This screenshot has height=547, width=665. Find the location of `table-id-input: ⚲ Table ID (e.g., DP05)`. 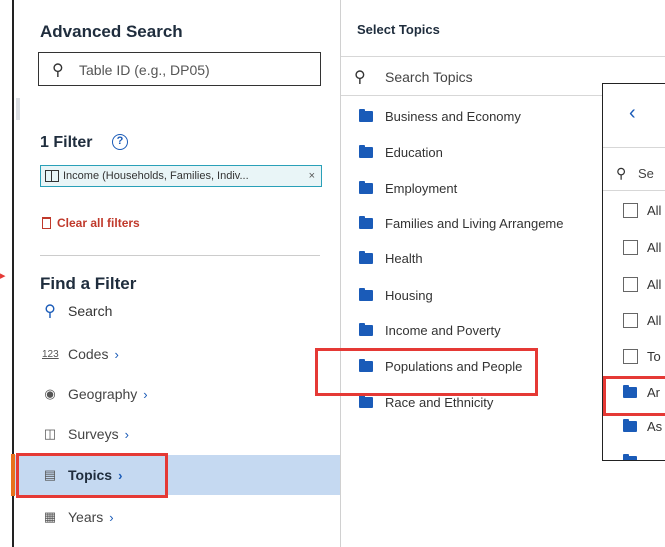

table-id-input: ⚲ Table ID (e.g., DP05) is located at coordinates (179, 69).